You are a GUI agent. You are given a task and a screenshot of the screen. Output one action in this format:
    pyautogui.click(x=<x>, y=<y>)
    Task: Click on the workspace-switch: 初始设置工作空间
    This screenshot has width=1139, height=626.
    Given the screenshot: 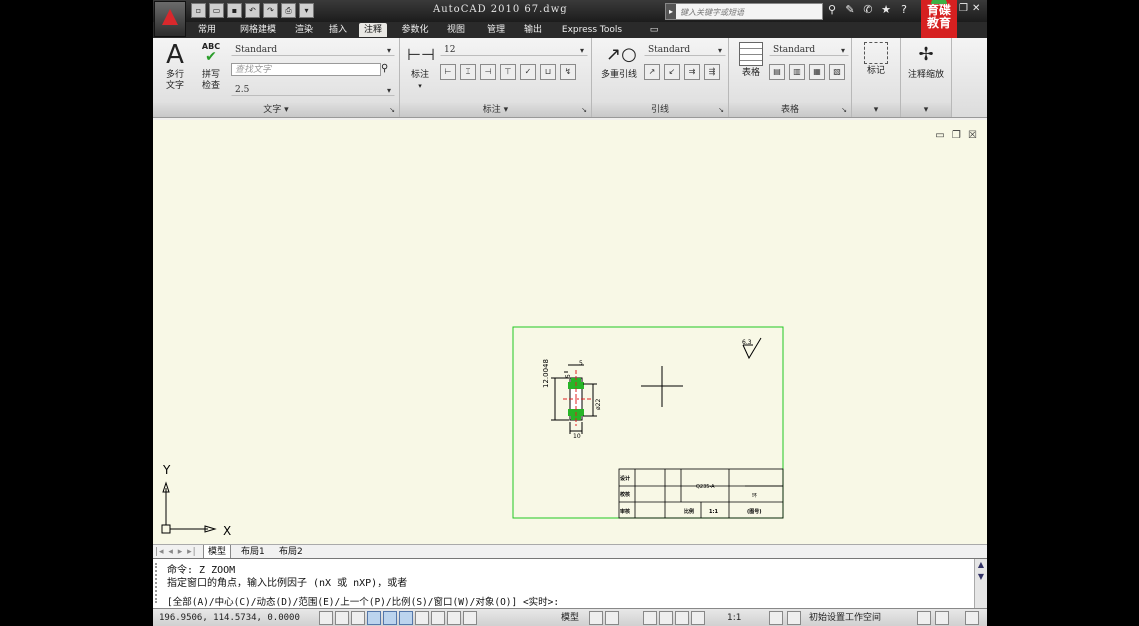 What is the action you would take?
    pyautogui.click(x=845, y=617)
    